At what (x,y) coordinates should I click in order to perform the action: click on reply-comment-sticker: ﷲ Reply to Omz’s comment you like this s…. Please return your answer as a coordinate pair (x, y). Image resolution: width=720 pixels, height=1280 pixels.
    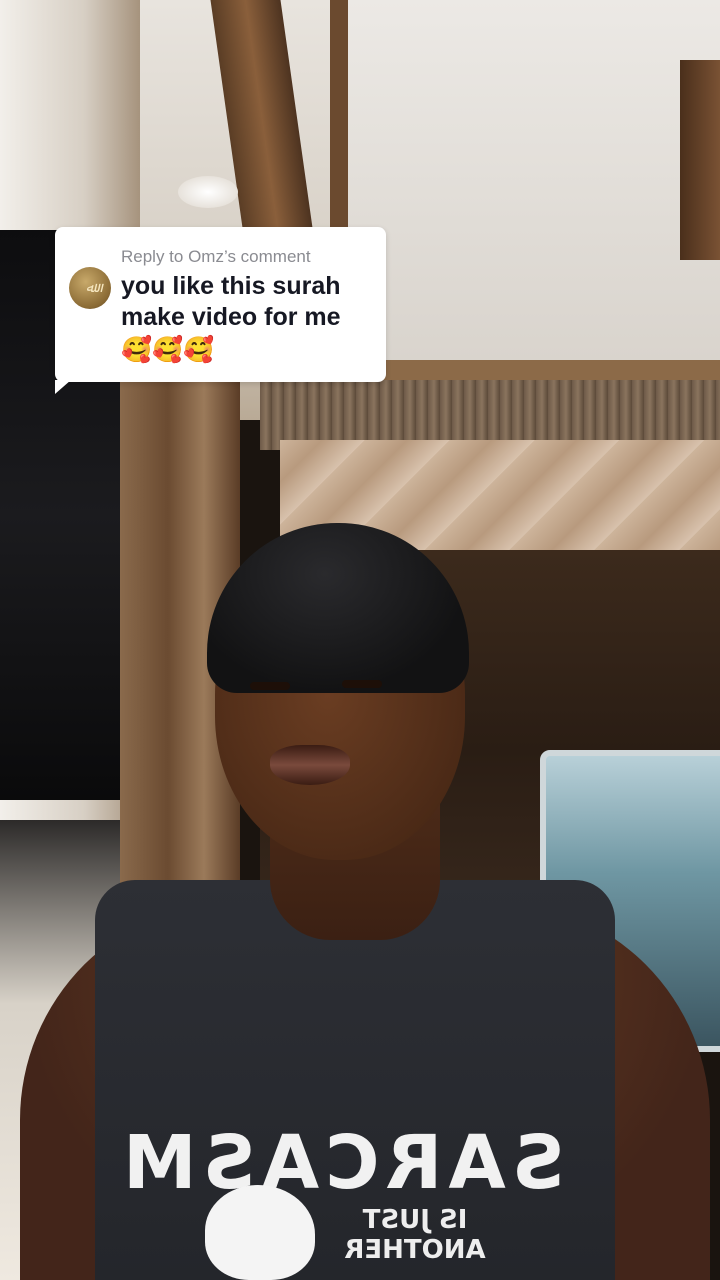
    Looking at the image, I should click on (220, 304).